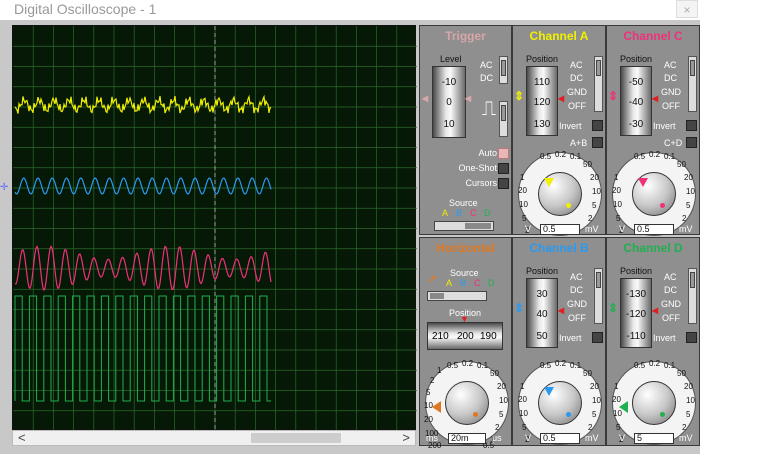 The height and width of the screenshot is (454, 761). What do you see at coordinates (425, 98) in the screenshot?
I see `level-marker-left-icon: ◂` at bounding box center [425, 98].